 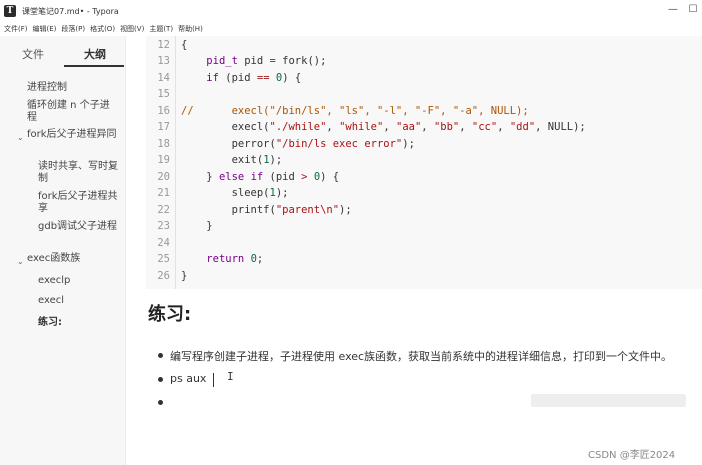 What do you see at coordinates (163, 176) in the screenshot?
I see `line-number: 20` at bounding box center [163, 176].